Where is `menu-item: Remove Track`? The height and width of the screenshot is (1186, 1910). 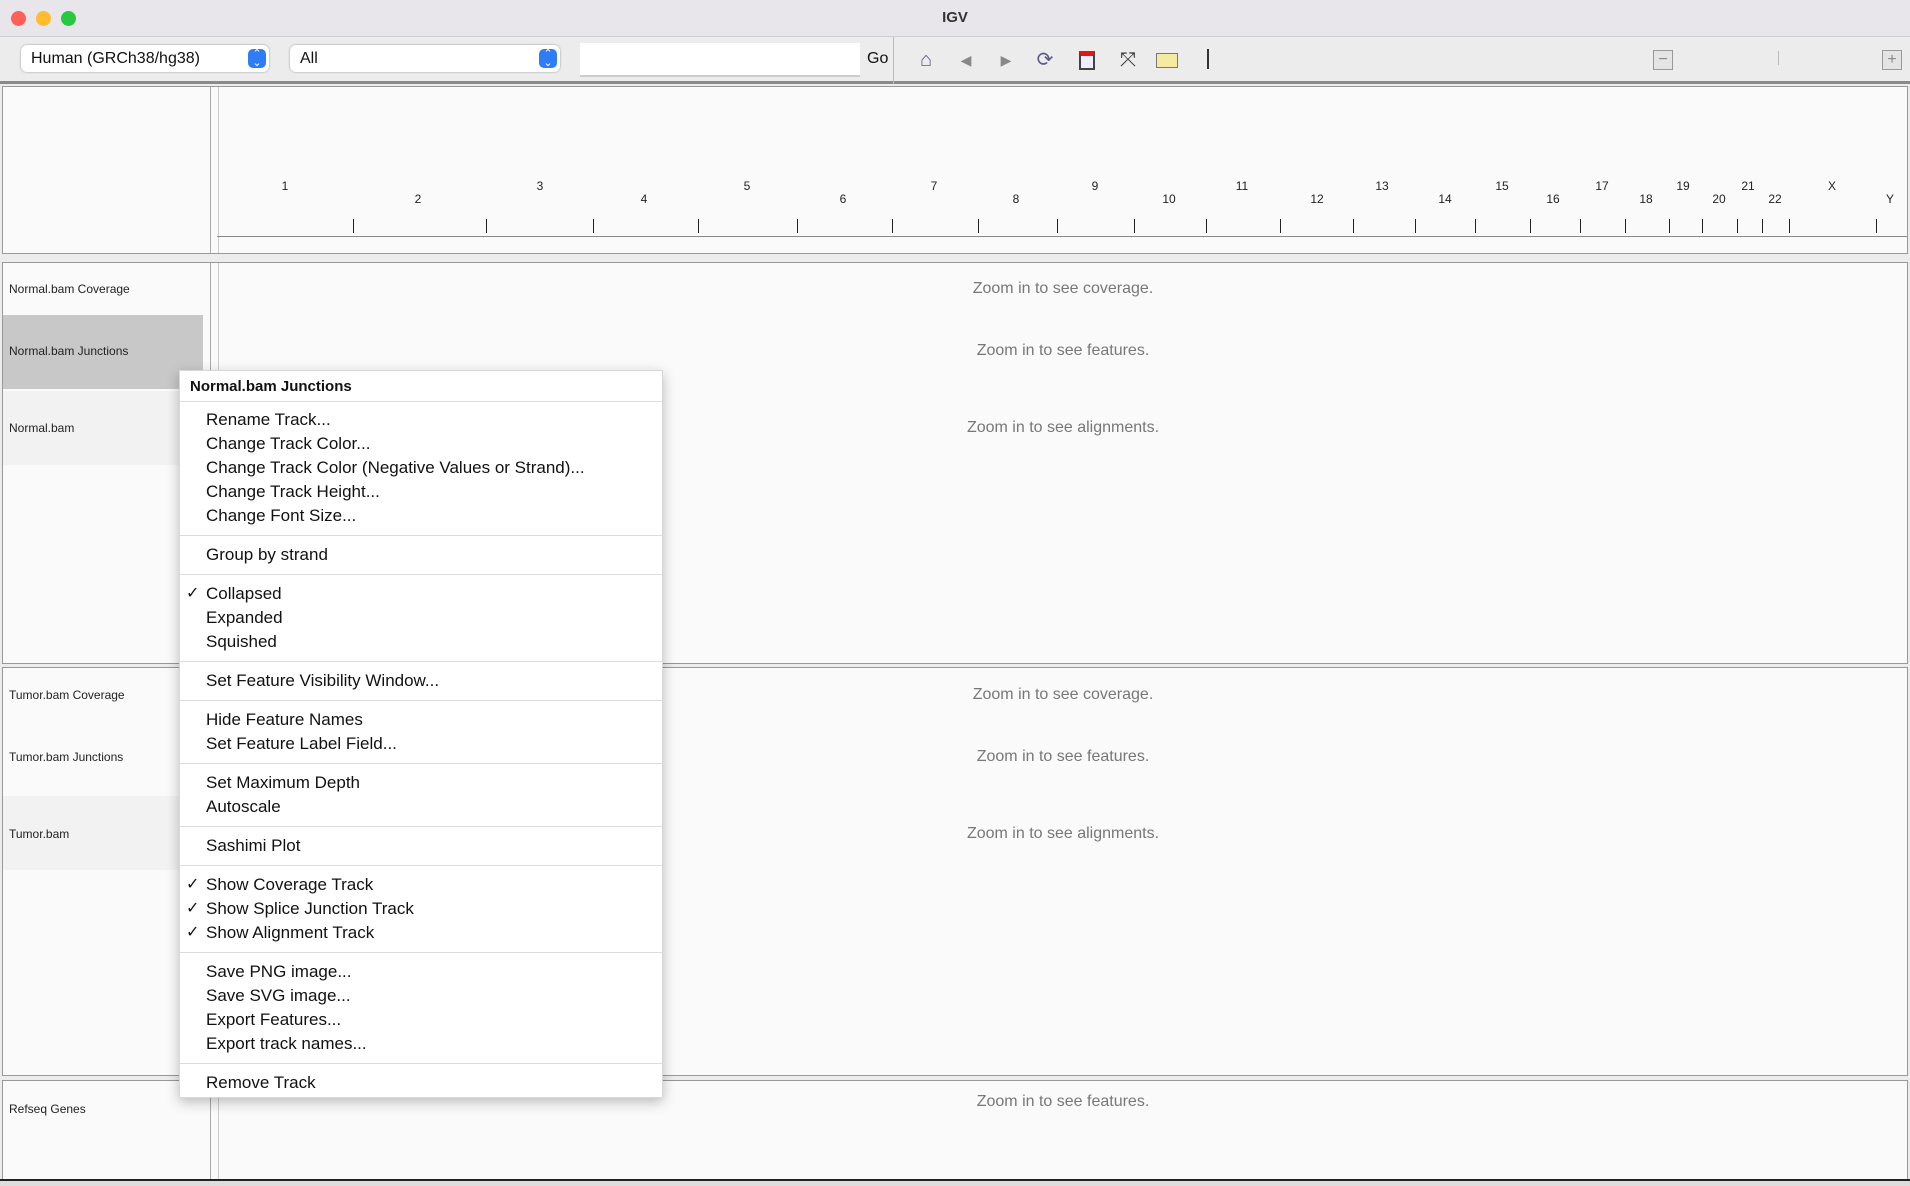 menu-item: Remove Track is located at coordinates (421, 1083).